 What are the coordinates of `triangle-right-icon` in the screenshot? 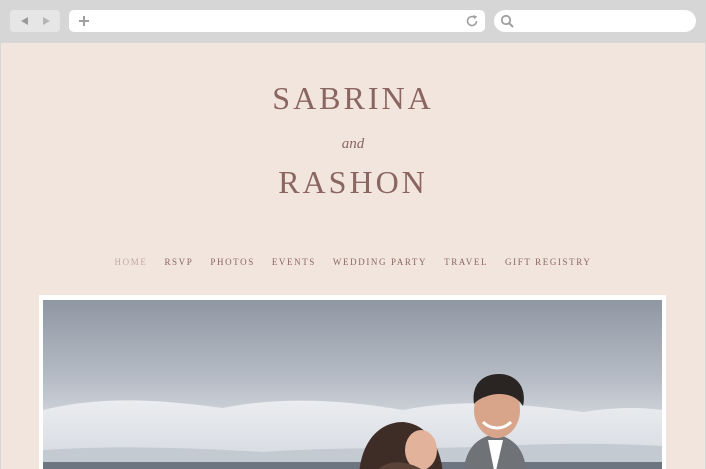 It's located at (46, 21).